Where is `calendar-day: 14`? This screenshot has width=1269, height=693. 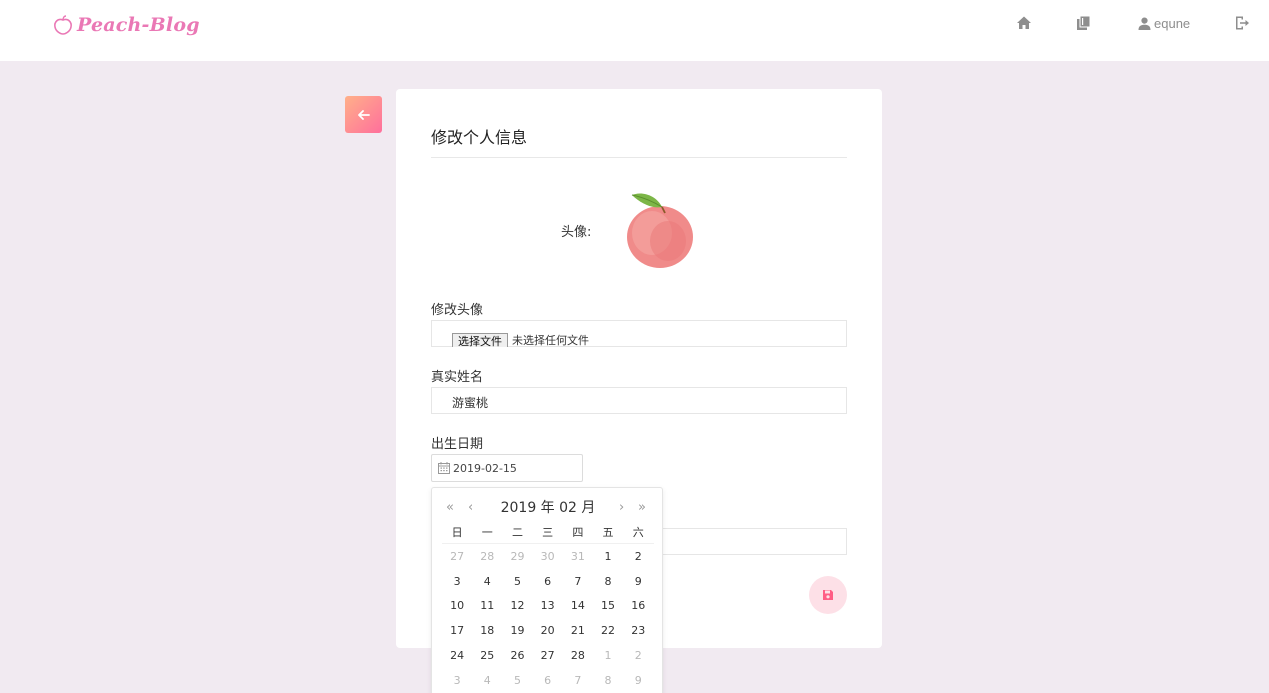
calendar-day: 14 is located at coordinates (578, 605).